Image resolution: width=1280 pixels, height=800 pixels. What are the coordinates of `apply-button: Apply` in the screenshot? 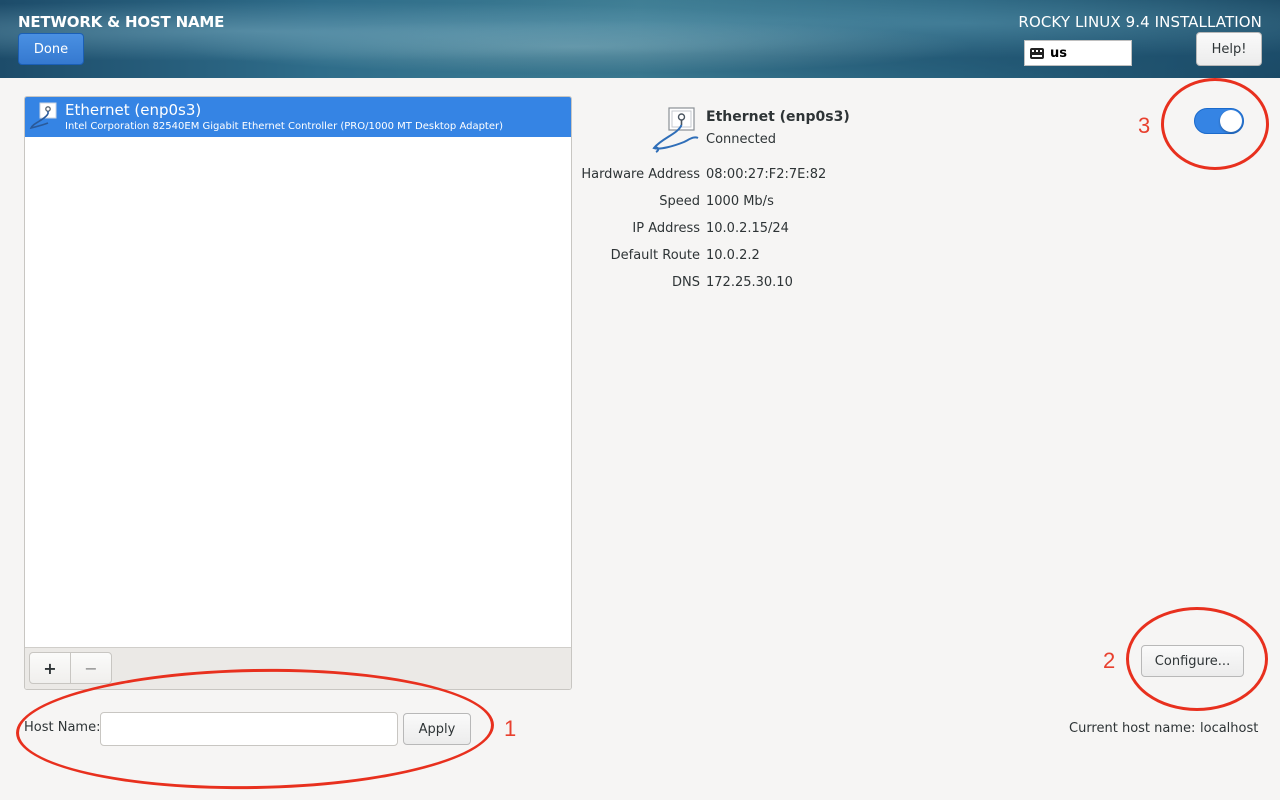 It's located at (437, 729).